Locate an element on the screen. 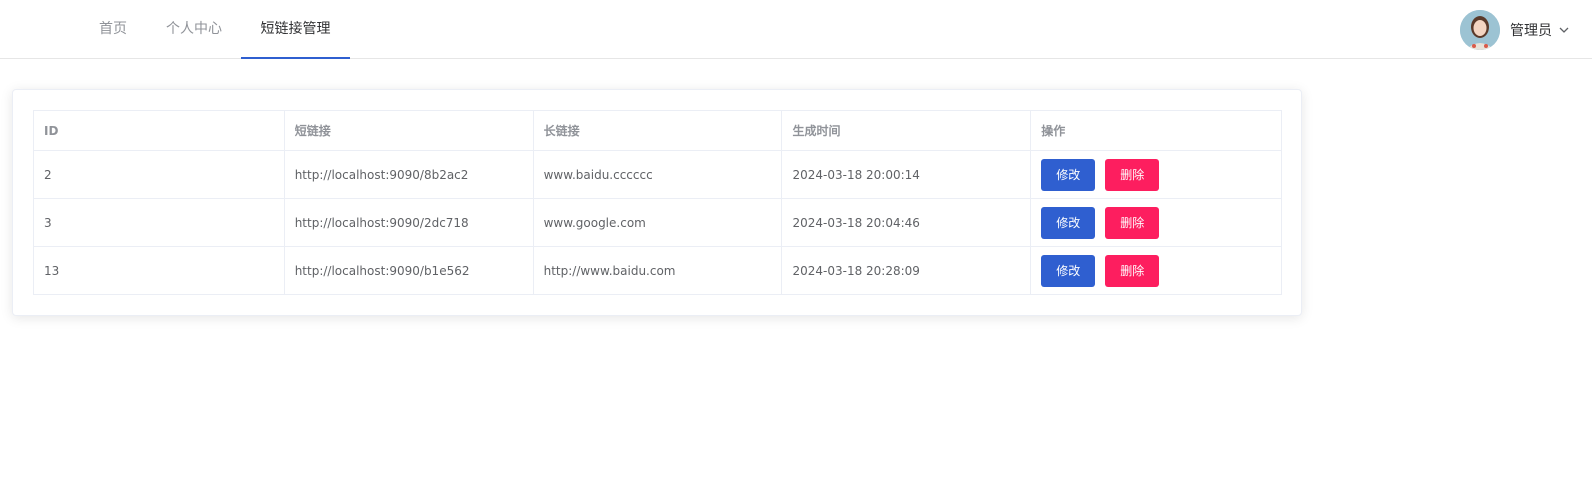 This screenshot has width=1592, height=485. cell-id: 13 is located at coordinates (159, 270).